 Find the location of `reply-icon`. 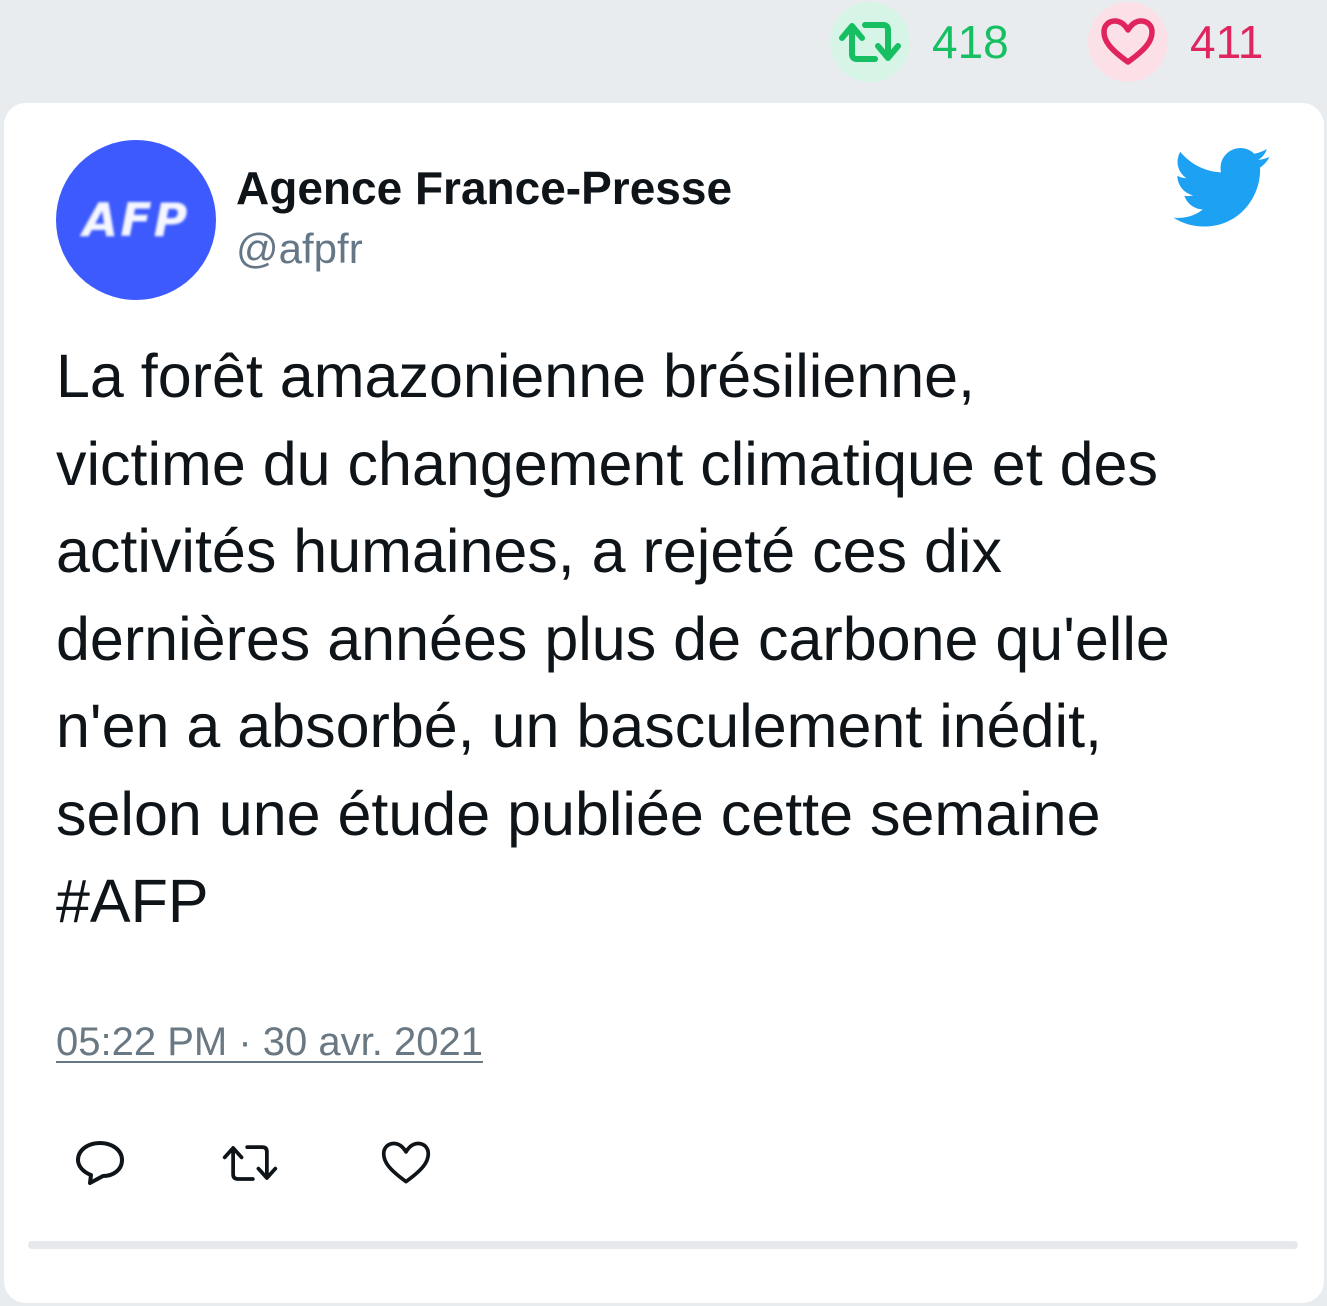

reply-icon is located at coordinates (100, 1163).